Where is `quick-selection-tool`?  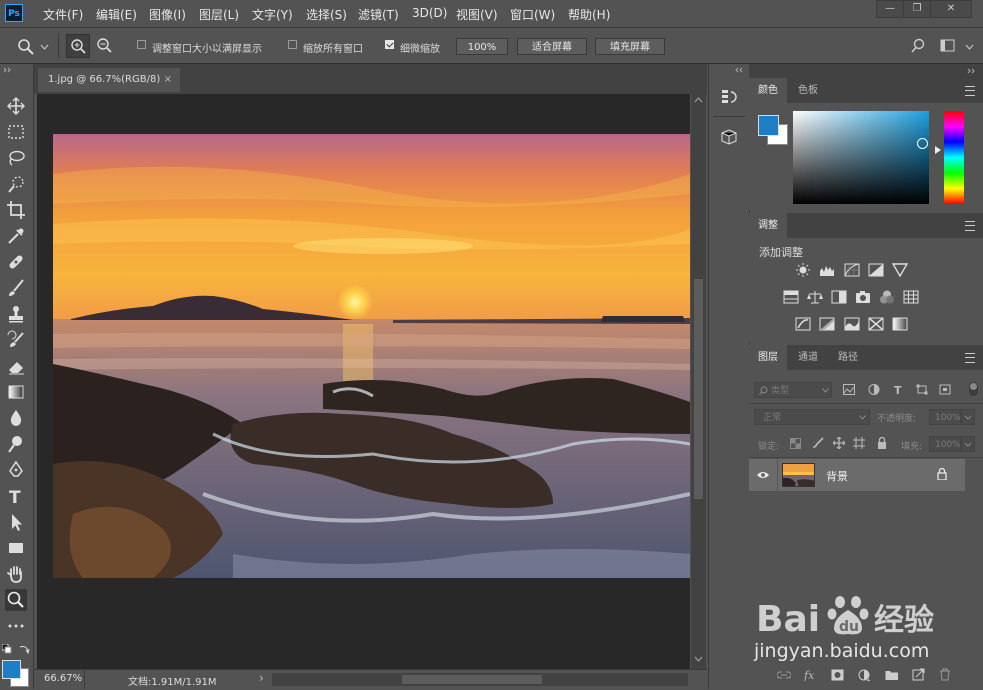
quick-selection-tool is located at coordinates (16, 184).